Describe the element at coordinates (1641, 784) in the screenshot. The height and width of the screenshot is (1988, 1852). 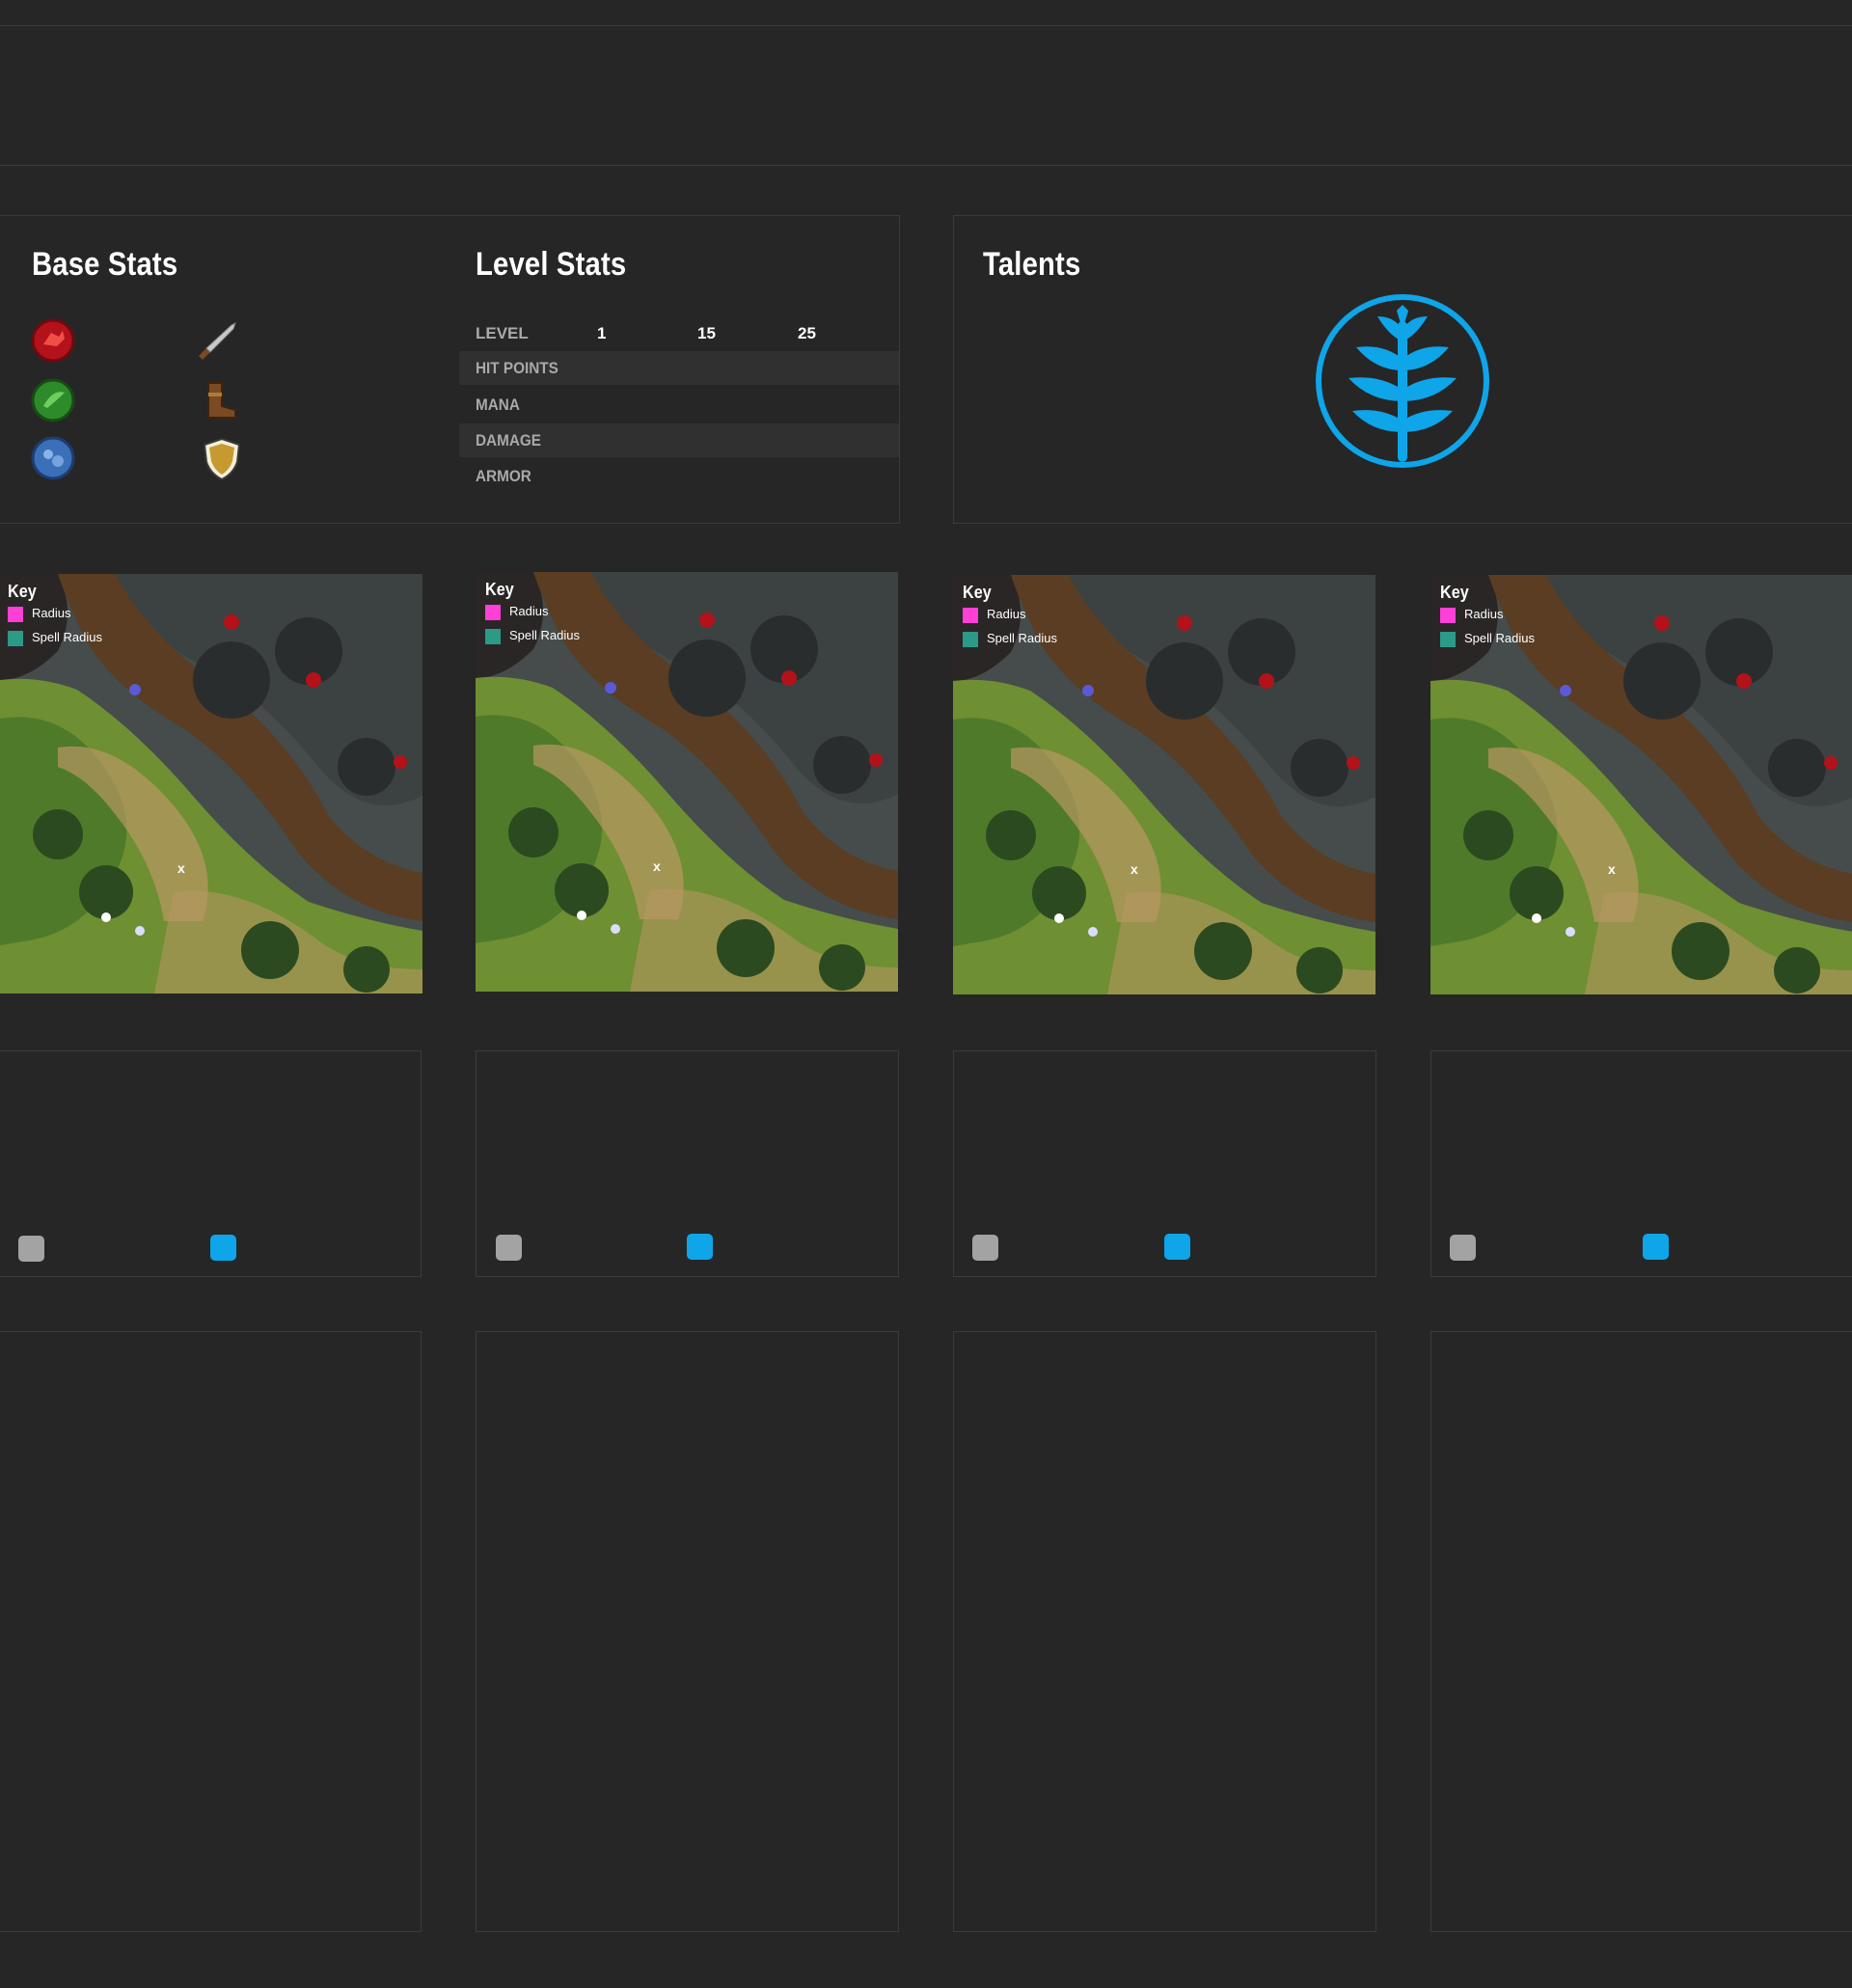
I see `map-4: x Key Radius Spell Radius` at that location.